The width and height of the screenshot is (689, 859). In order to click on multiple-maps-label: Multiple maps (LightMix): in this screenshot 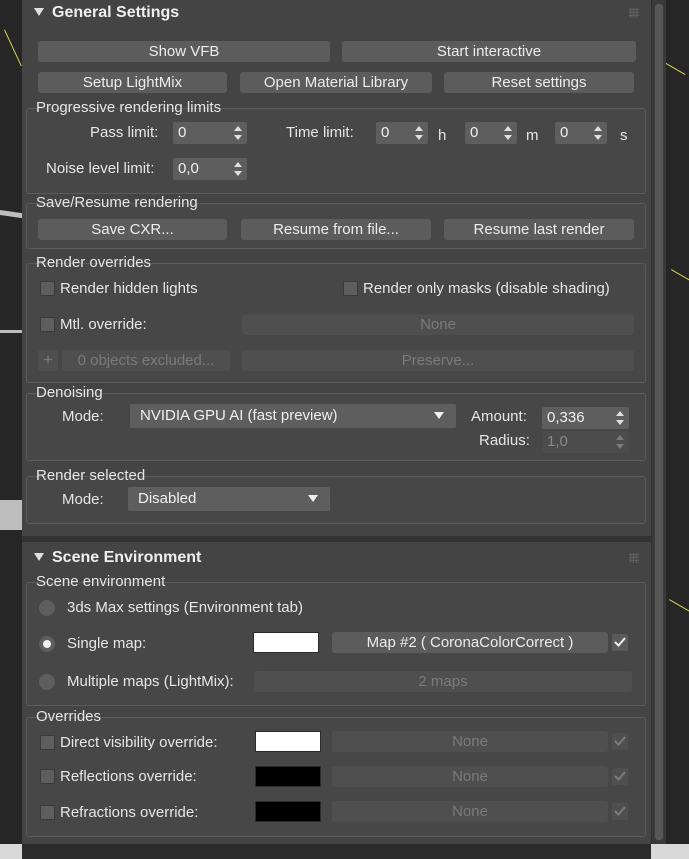, I will do `click(150, 681)`.